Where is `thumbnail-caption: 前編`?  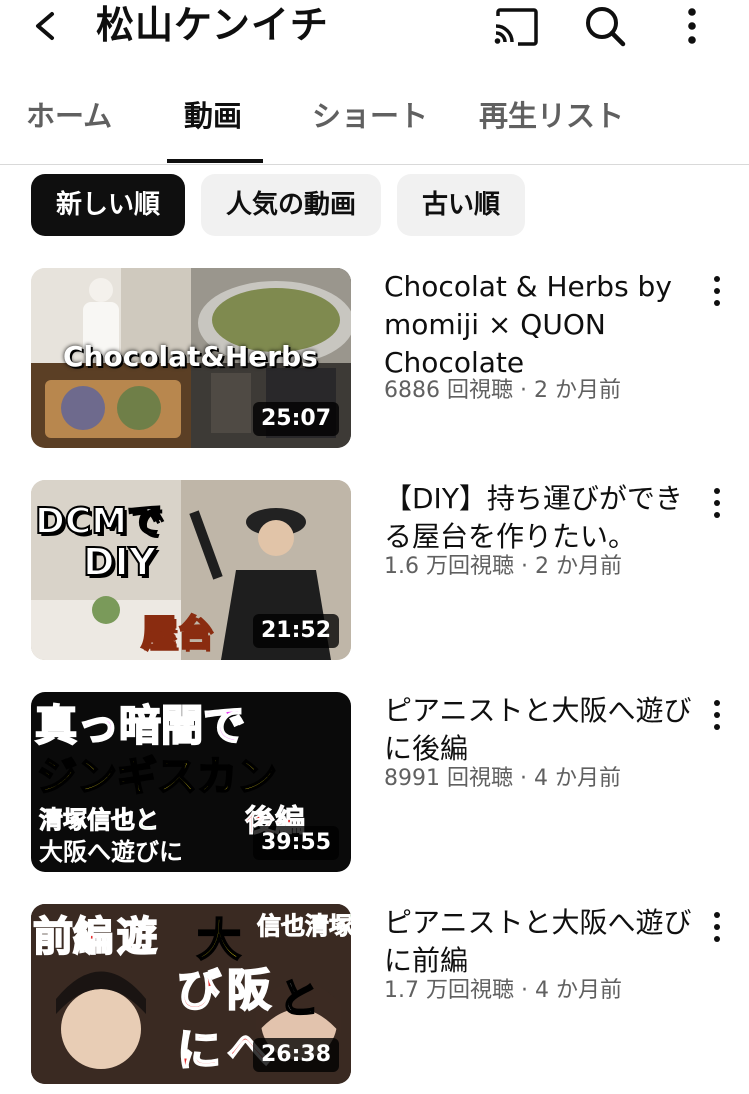 thumbnail-caption: 前編 is located at coordinates (73, 937).